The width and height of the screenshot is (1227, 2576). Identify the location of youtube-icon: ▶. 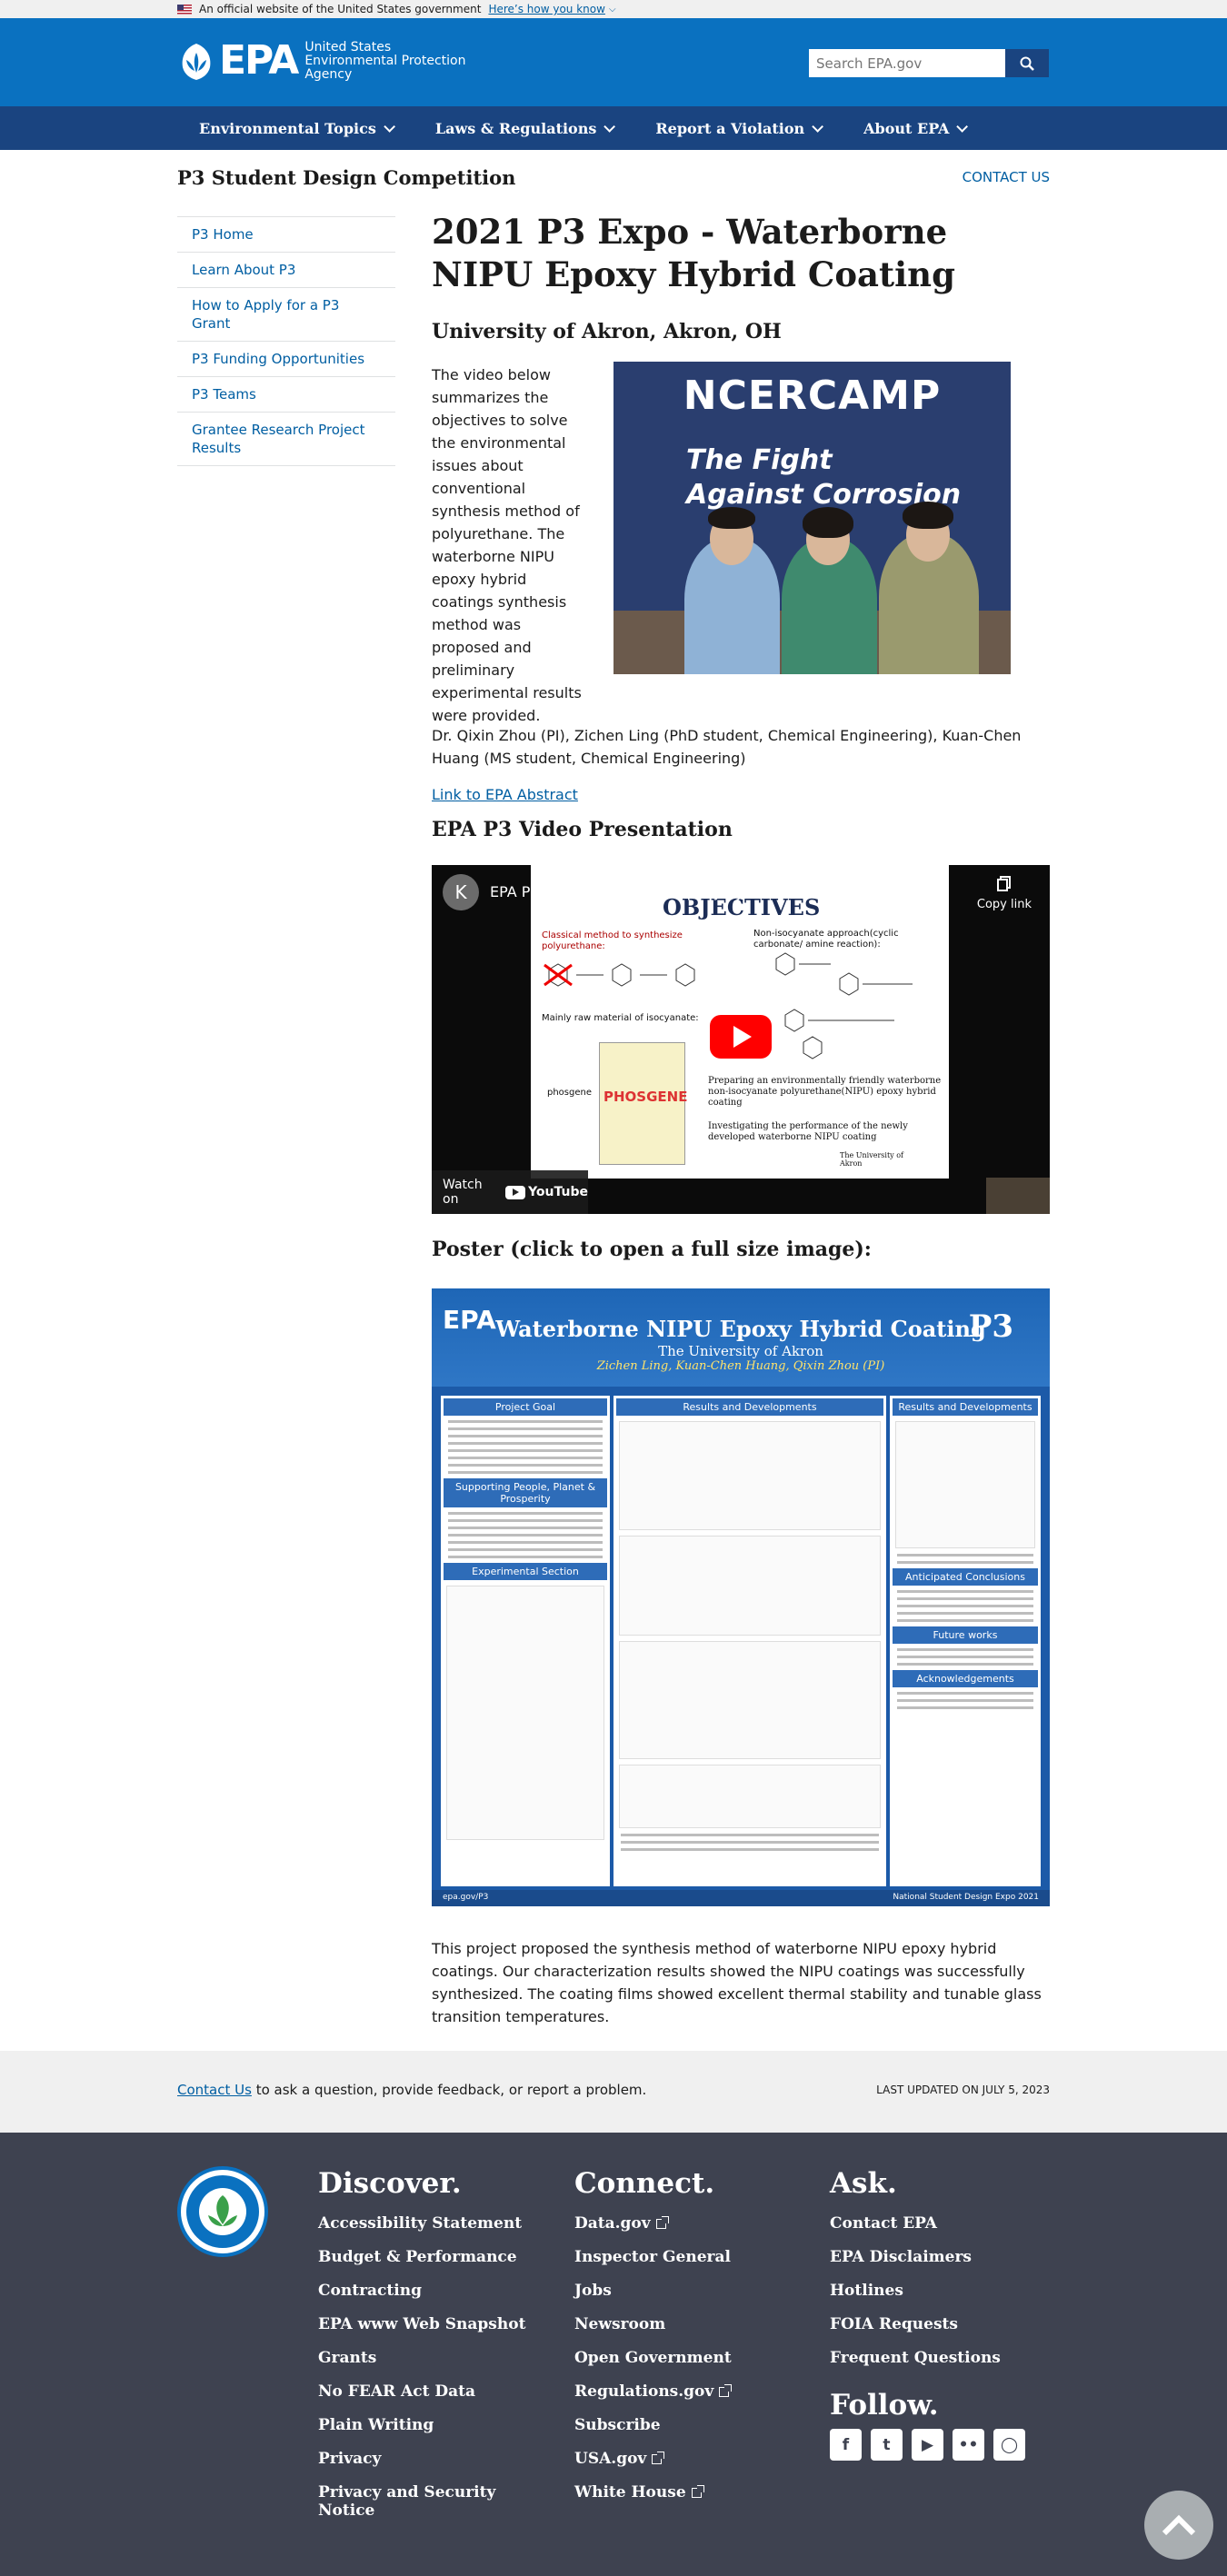
(927, 2445).